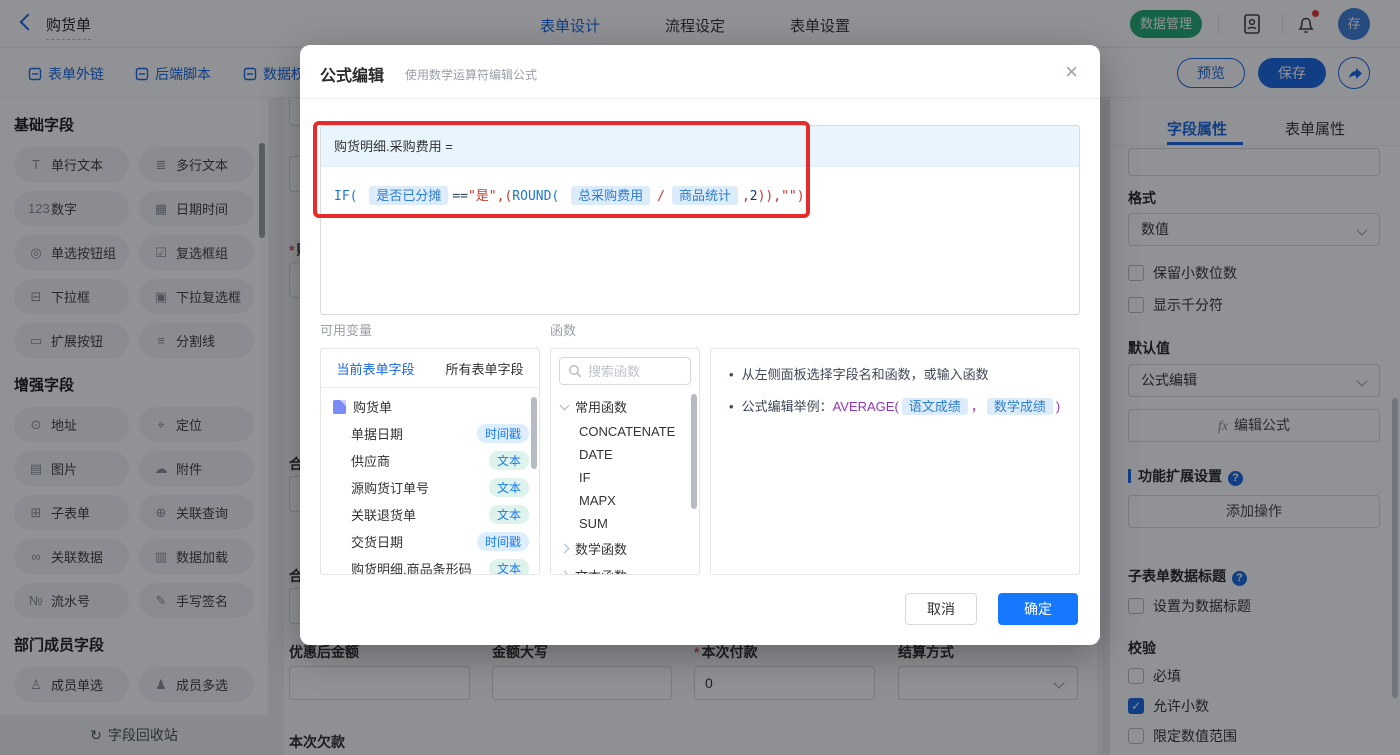 The image size is (1400, 755). I want to click on function-group-数学函数: 数学函数, so click(625, 548).